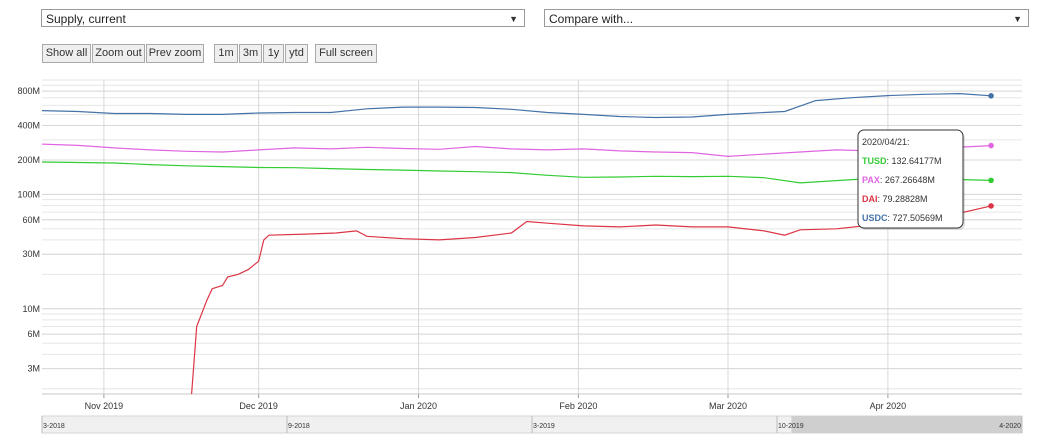 The image size is (1051, 443). What do you see at coordinates (516, 172) in the screenshot?
I see `series-line-tusd` at bounding box center [516, 172].